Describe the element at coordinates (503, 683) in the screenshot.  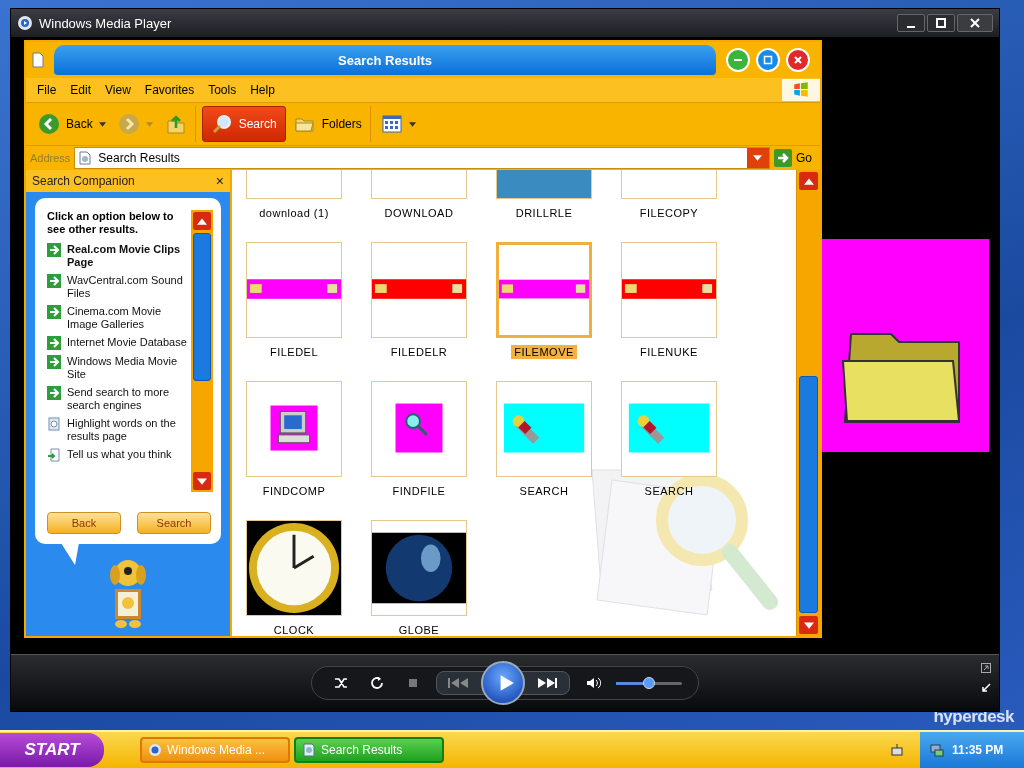
I see `play-button` at that location.